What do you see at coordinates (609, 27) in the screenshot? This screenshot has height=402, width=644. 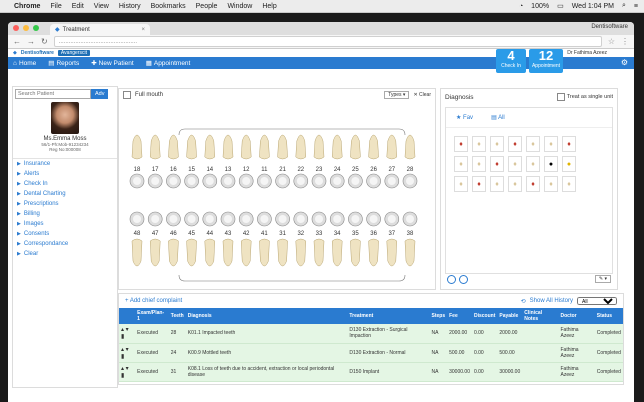 I see `profile-name: Dentisoftware` at bounding box center [609, 27].